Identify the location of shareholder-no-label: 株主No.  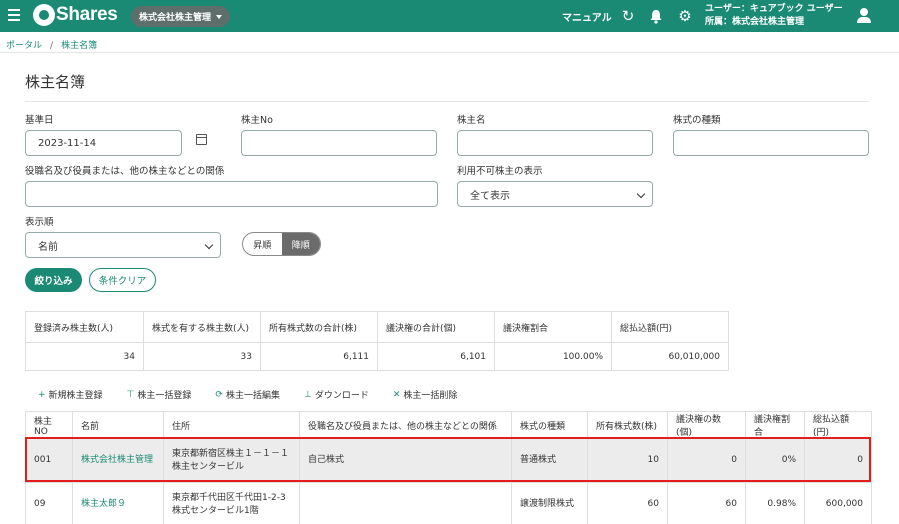
(257, 120).